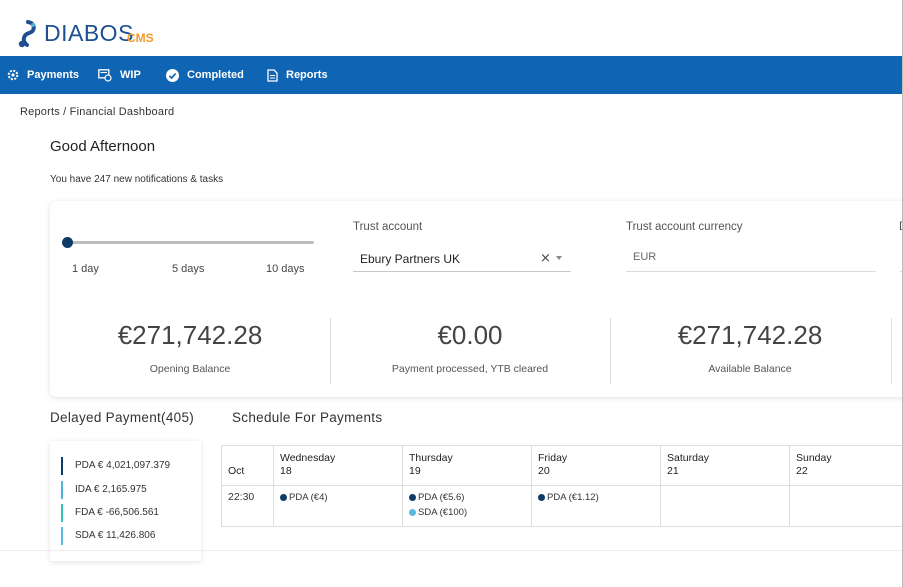 Image resolution: width=903 pixels, height=587 pixels. What do you see at coordinates (247, 506) in the screenshot?
I see `calendar-time-cell: 22:30` at bounding box center [247, 506].